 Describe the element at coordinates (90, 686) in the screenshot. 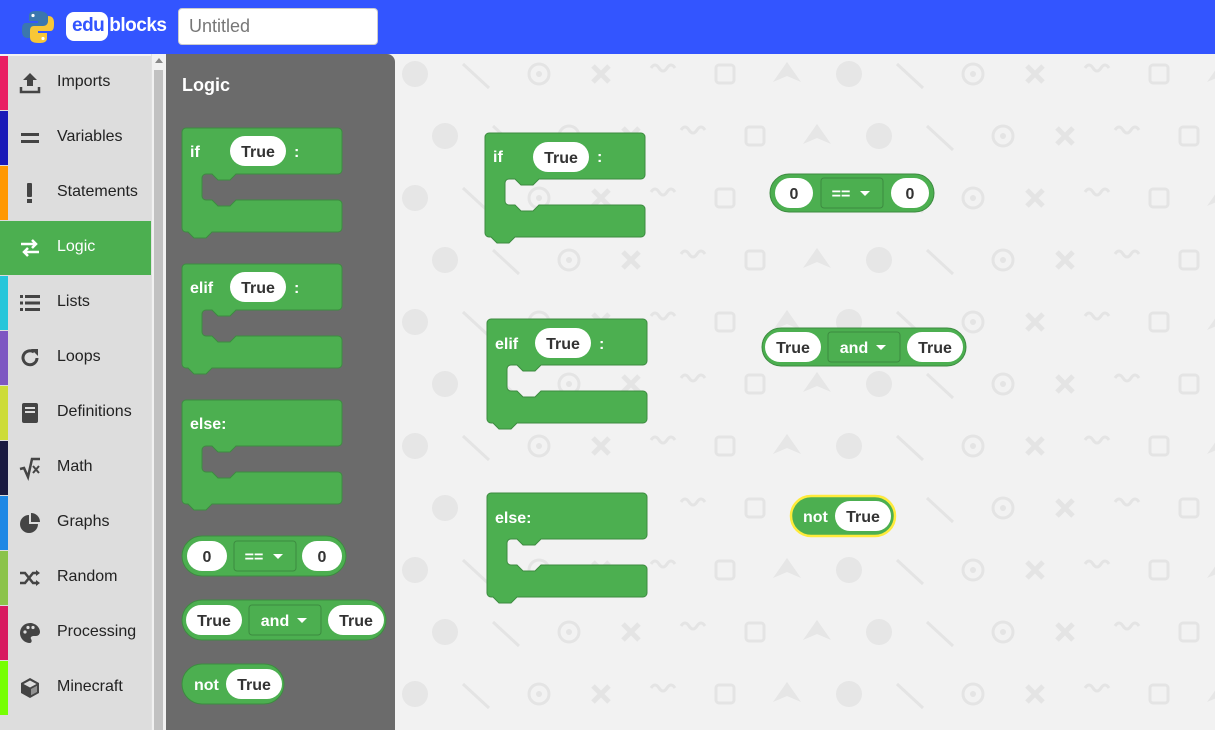

I see `category-label: Minecraft` at that location.